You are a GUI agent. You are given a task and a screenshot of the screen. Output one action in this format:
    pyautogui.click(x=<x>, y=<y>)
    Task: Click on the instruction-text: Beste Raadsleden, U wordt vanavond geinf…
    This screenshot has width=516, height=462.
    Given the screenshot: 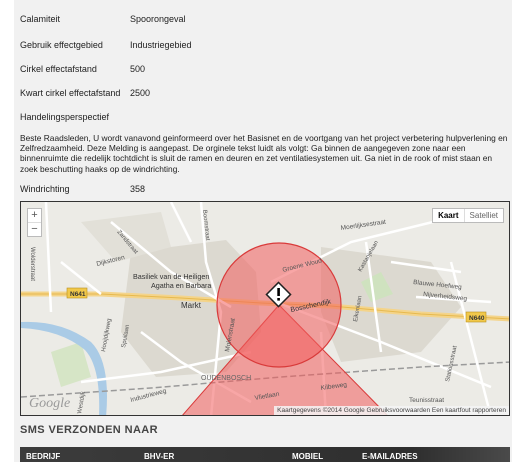 What is the action you would take?
    pyautogui.click(x=264, y=153)
    